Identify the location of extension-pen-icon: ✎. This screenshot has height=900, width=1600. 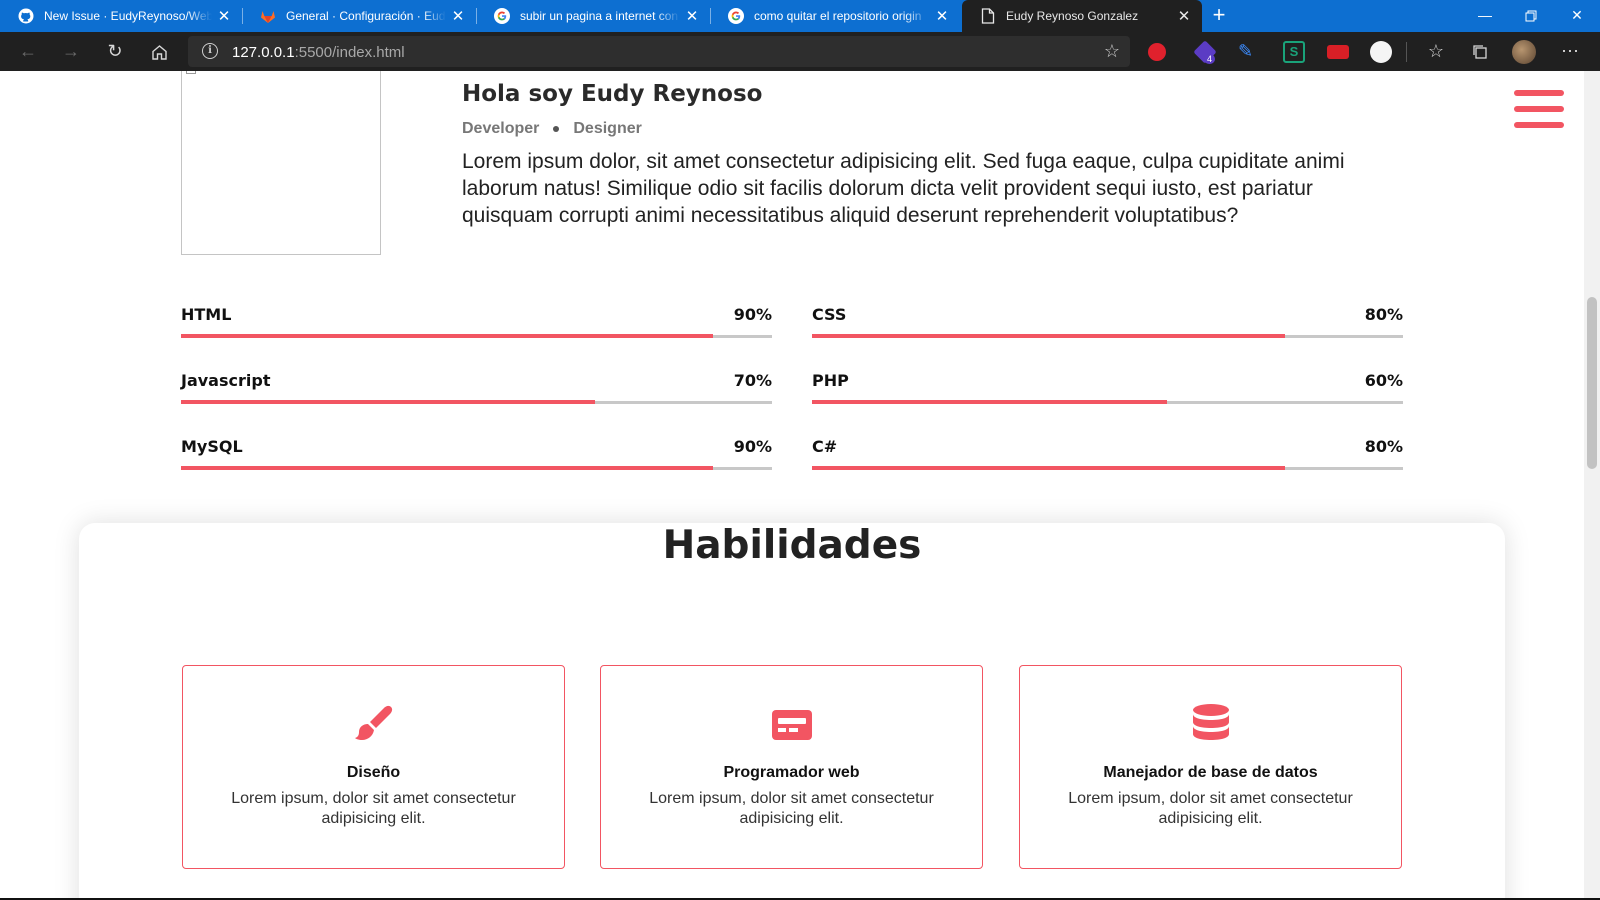
(1249, 52).